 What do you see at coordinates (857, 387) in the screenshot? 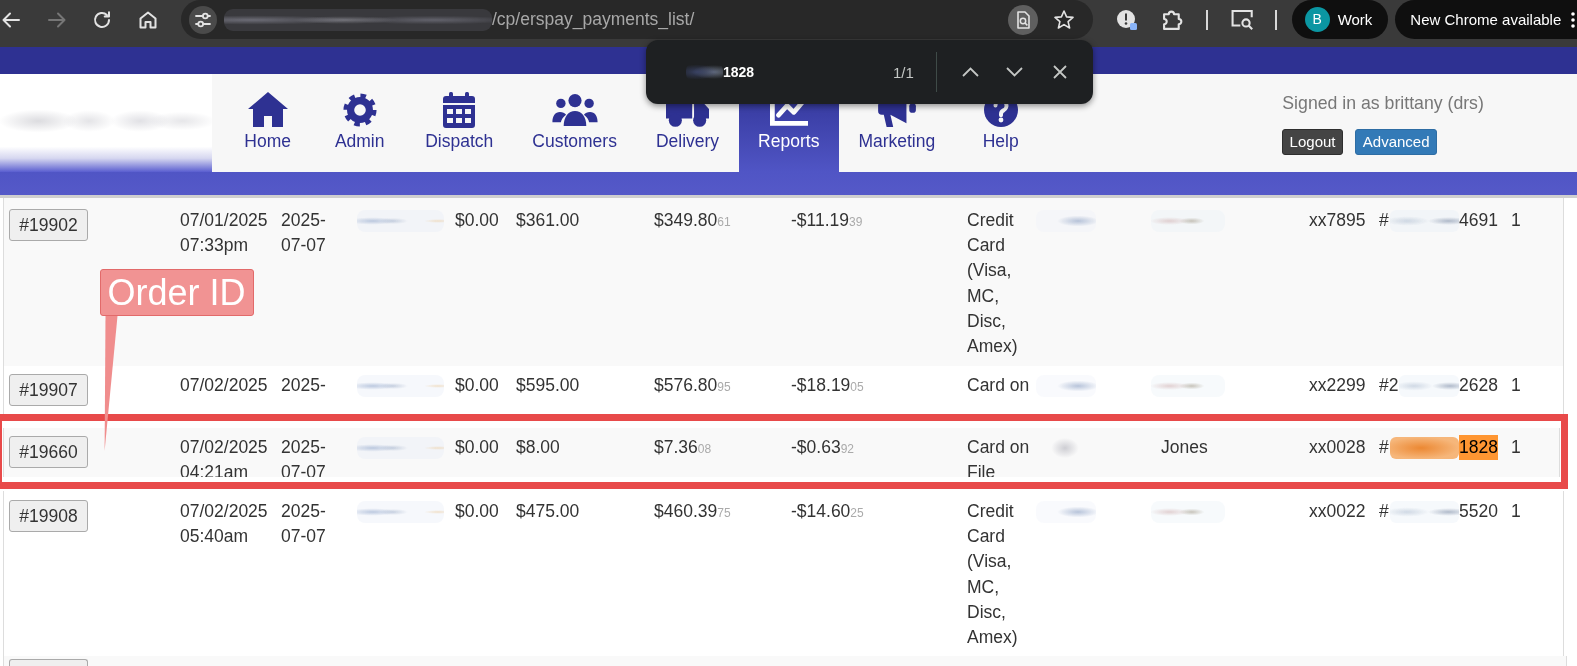
I see `small-digits: 05` at bounding box center [857, 387].